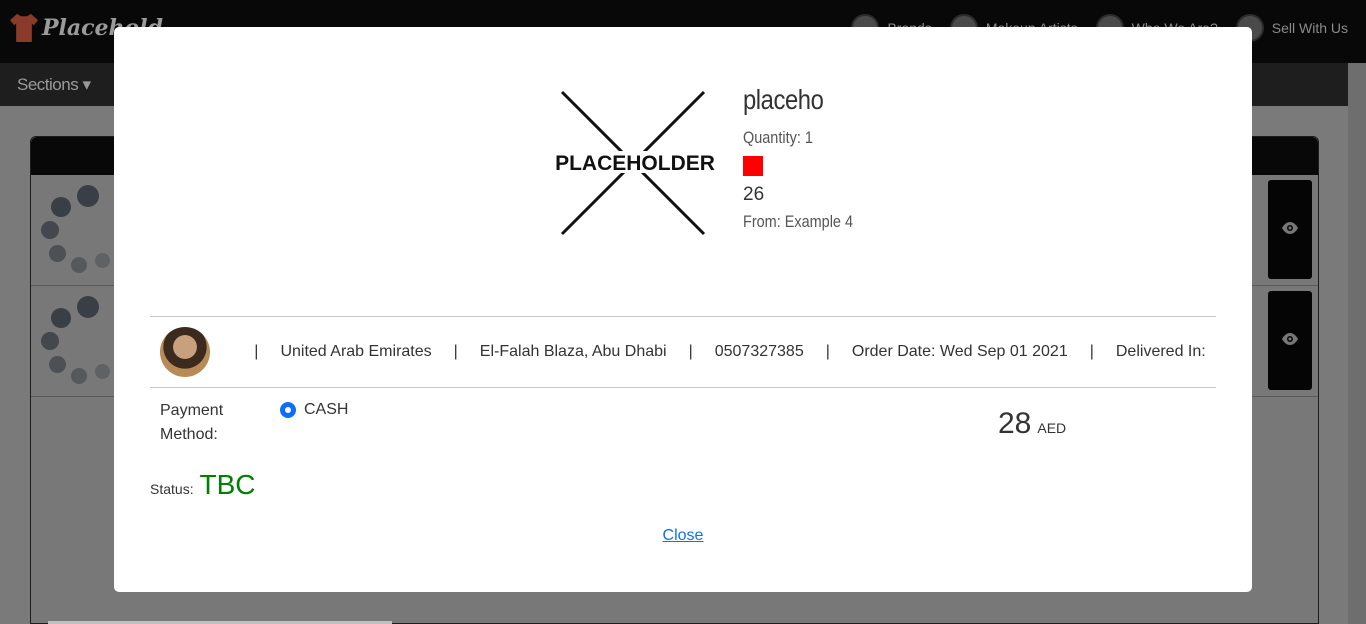  I want to click on nav-item-label: Sell With Us, so click(1309, 28).